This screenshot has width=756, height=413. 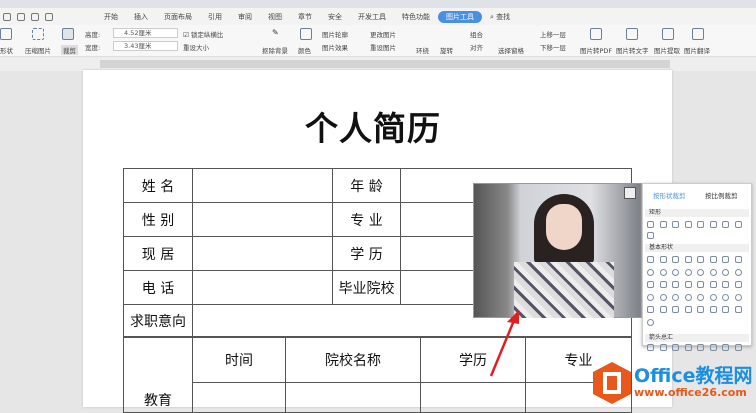 I want to click on reset-picture-button: 重设图片, so click(x=383, y=47).